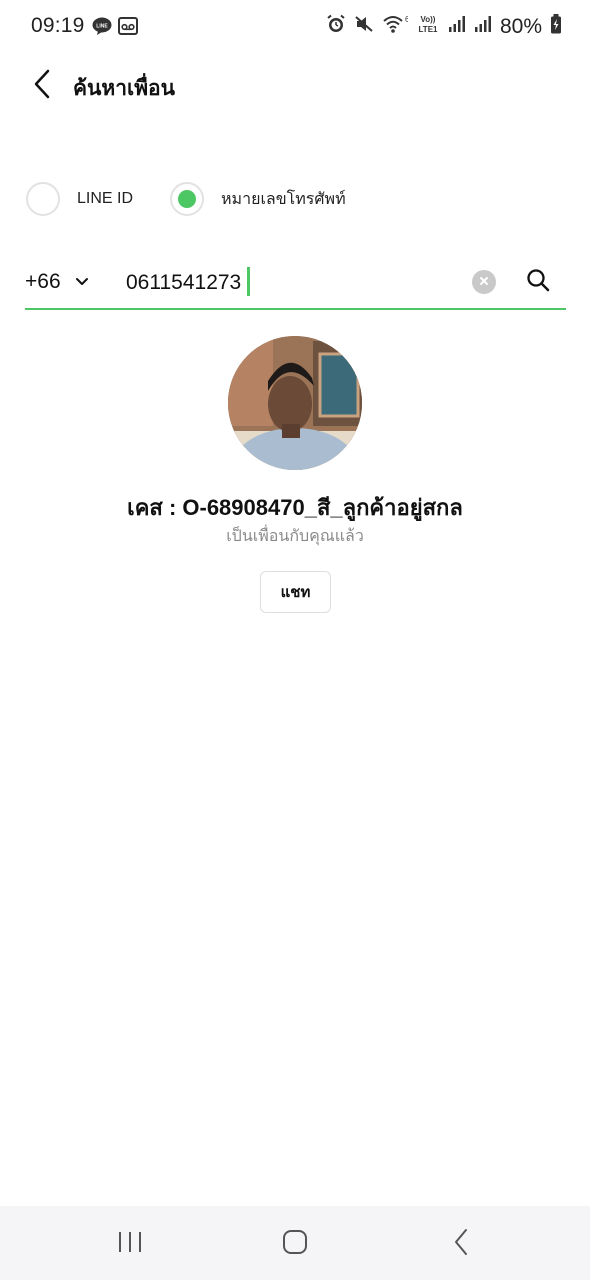  Describe the element at coordinates (283, 199) in the screenshot. I see `radio-label-phone-number: หมายเลขโทรศัพท์` at that location.